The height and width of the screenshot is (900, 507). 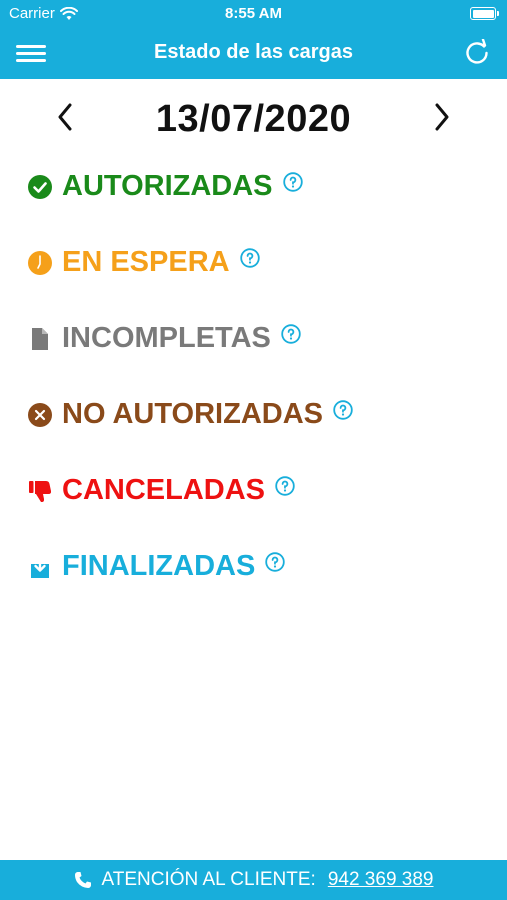 I want to click on page-title: Estado de las cargas, so click(x=253, y=52).